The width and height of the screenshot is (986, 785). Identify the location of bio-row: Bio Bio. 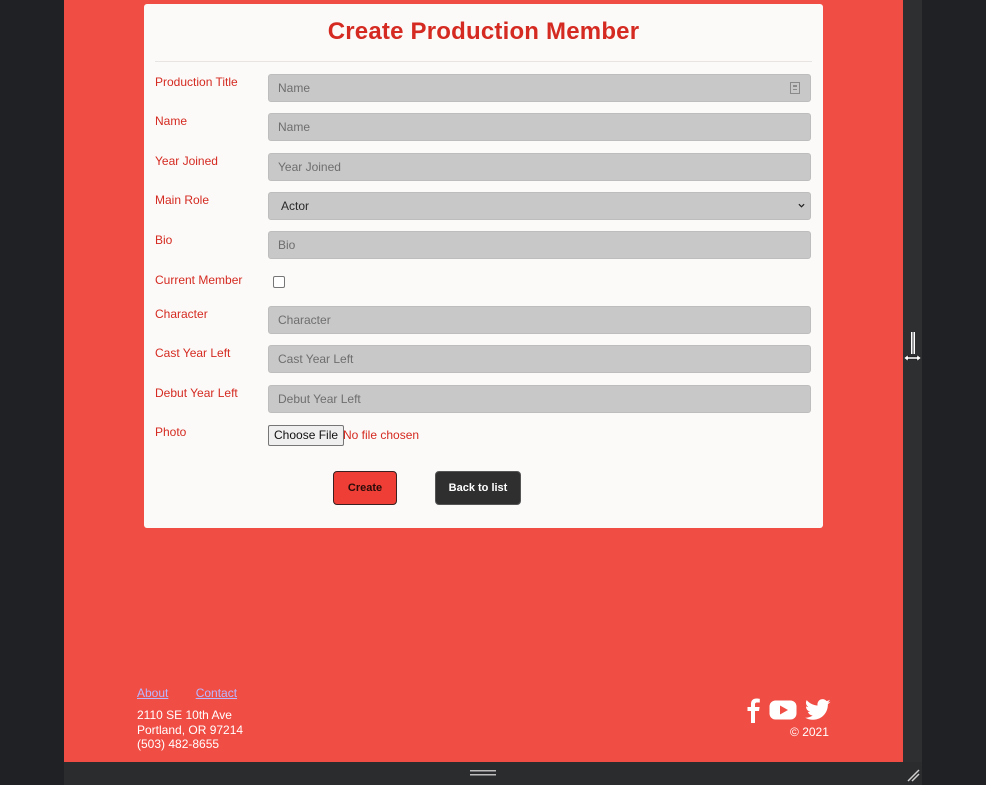
(483, 245).